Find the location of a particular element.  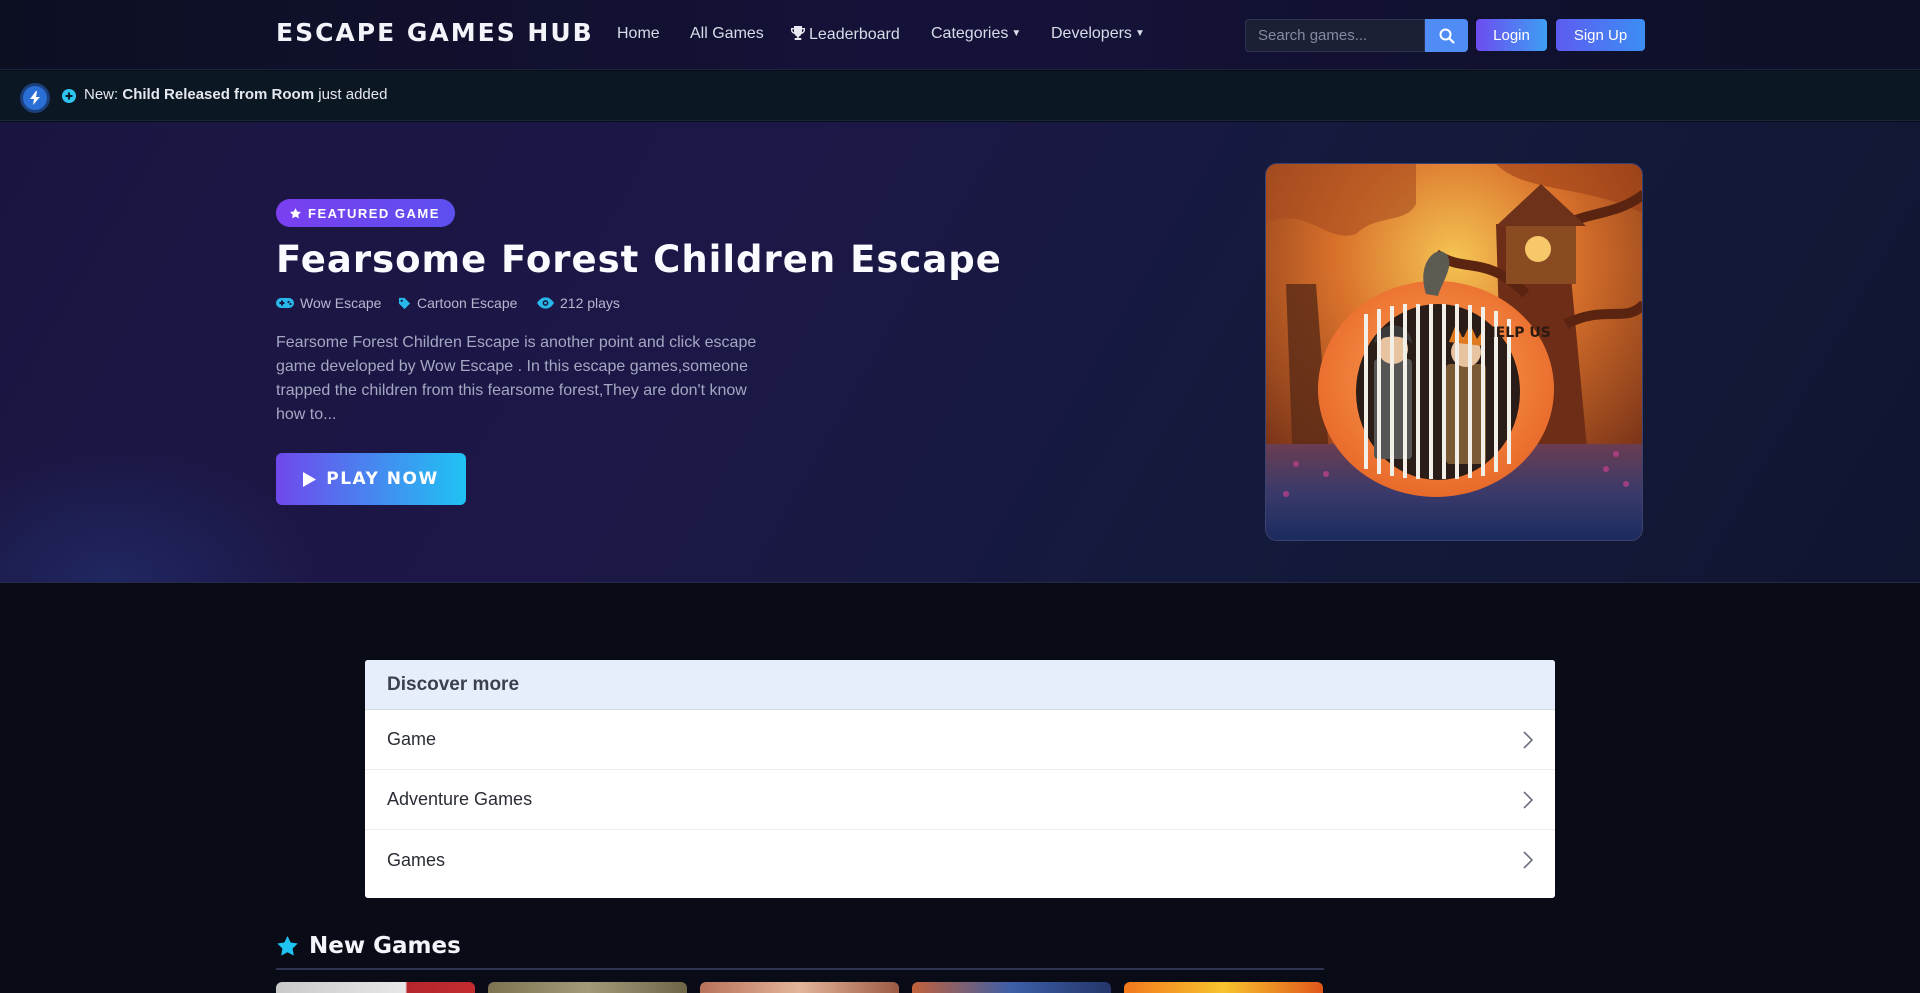

nav-home: Home is located at coordinates (638, 34).